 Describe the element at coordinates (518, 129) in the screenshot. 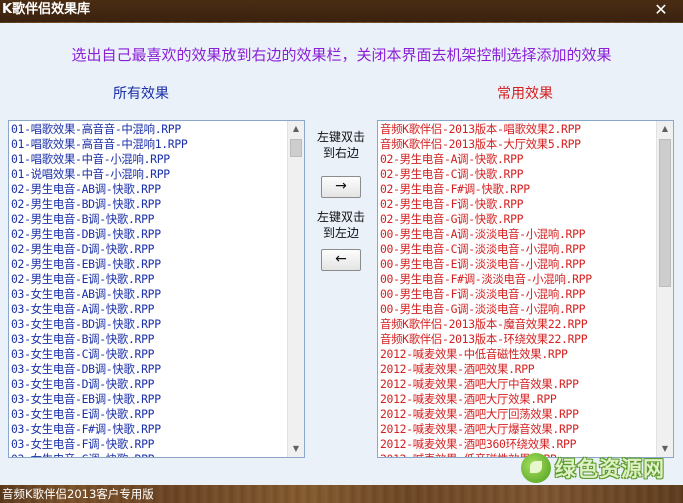

I see `list-item: 音频K歌伴侣-2013版本-唱歌效果2.RPP` at that location.